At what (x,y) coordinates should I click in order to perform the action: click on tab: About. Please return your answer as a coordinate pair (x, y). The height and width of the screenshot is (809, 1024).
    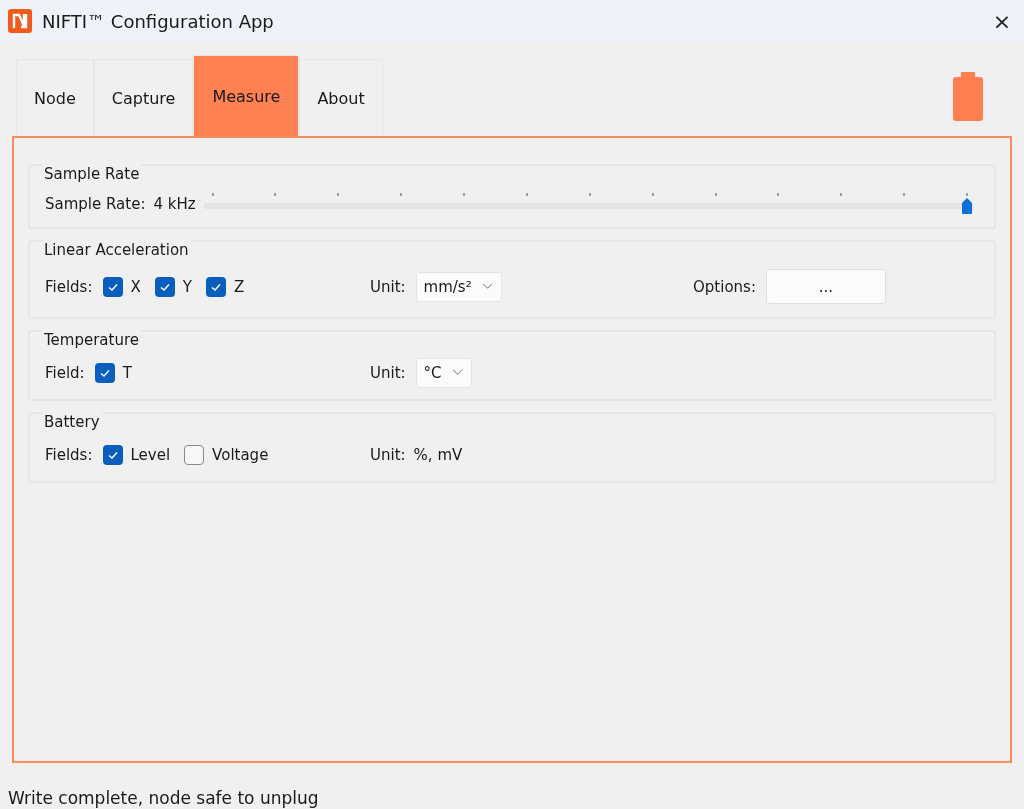
    Looking at the image, I should click on (341, 97).